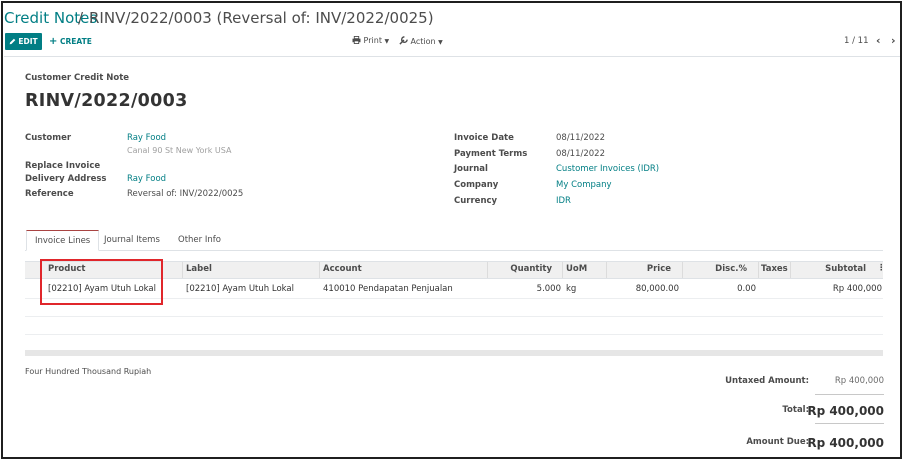 Image resolution: width=904 pixels, height=461 pixels. Describe the element at coordinates (88, 371) in the screenshot. I see `amount-in-words: Four Hundred Thousand Rupiah` at that location.